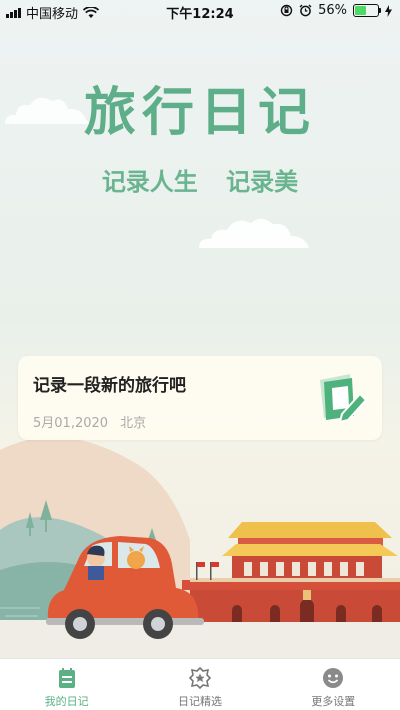 The height and width of the screenshot is (710, 400). What do you see at coordinates (286, 10) in the screenshot?
I see `rotation-lock-icon` at bounding box center [286, 10].